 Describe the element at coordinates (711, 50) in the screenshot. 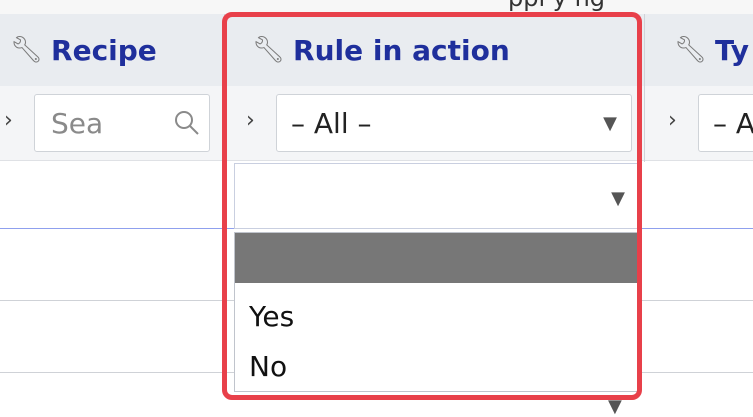

I see `column-header-type: 🔧︎ Ty` at that location.